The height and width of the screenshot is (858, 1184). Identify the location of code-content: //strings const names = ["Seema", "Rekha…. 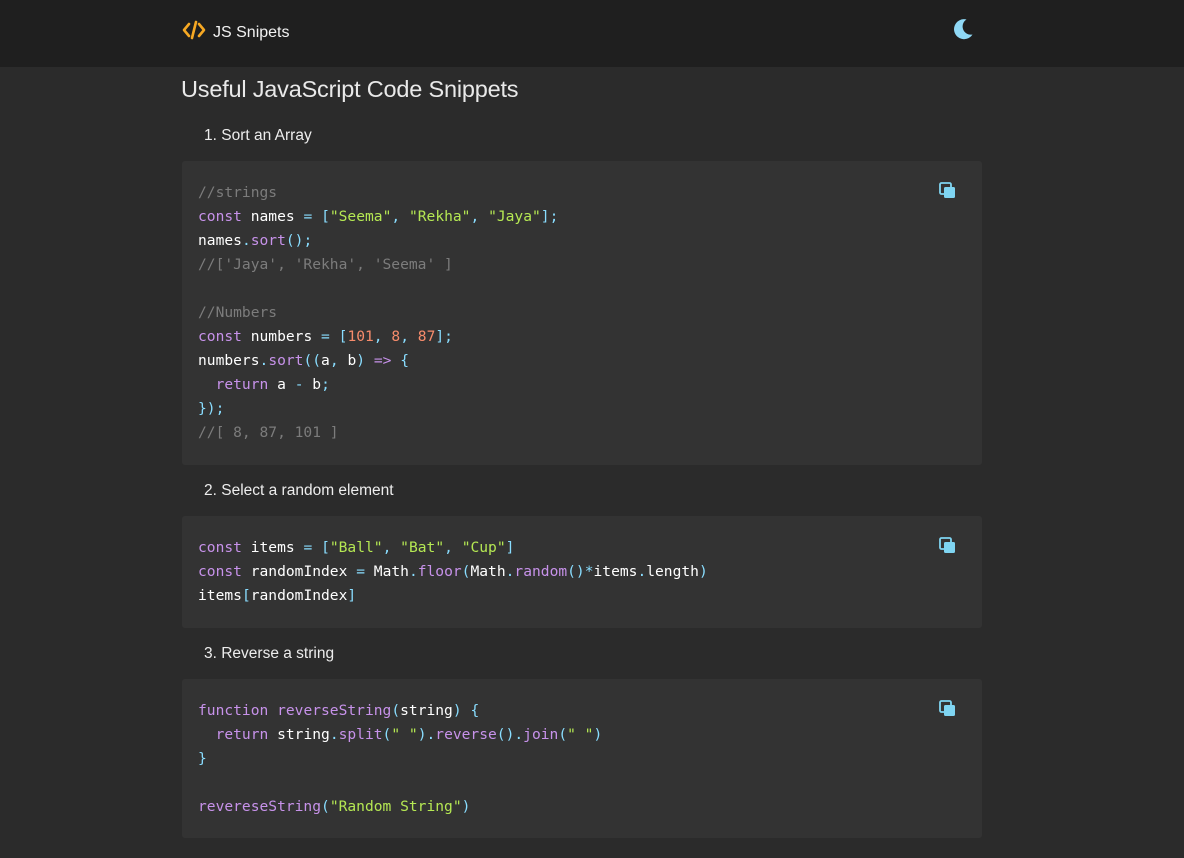
(378, 313).